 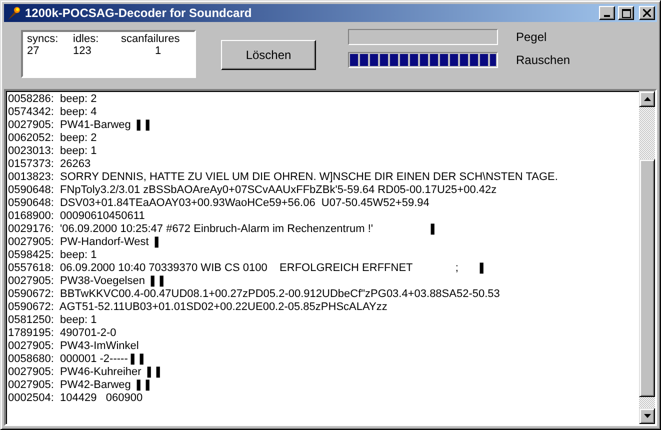 I want to click on log-line: 0023013: beep: 1, so click(x=53, y=151).